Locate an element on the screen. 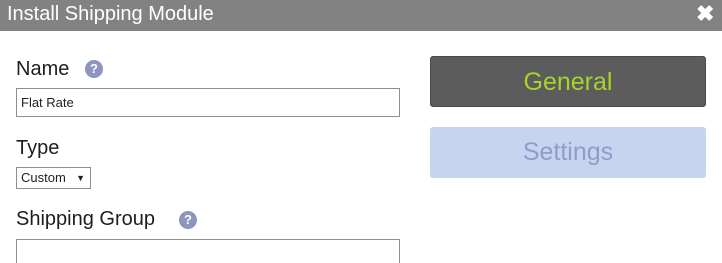 This screenshot has width=722, height=263. settings-tab-button: Settings is located at coordinates (568, 152).